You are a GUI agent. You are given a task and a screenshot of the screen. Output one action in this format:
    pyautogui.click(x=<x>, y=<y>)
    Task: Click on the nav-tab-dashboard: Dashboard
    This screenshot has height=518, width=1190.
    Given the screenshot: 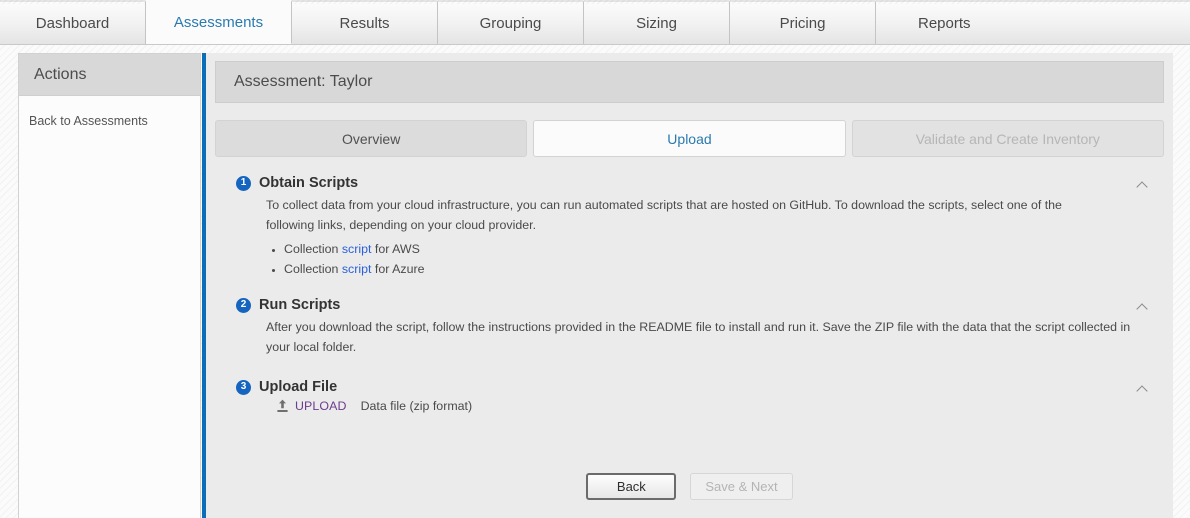 What is the action you would take?
    pyautogui.click(x=73, y=22)
    